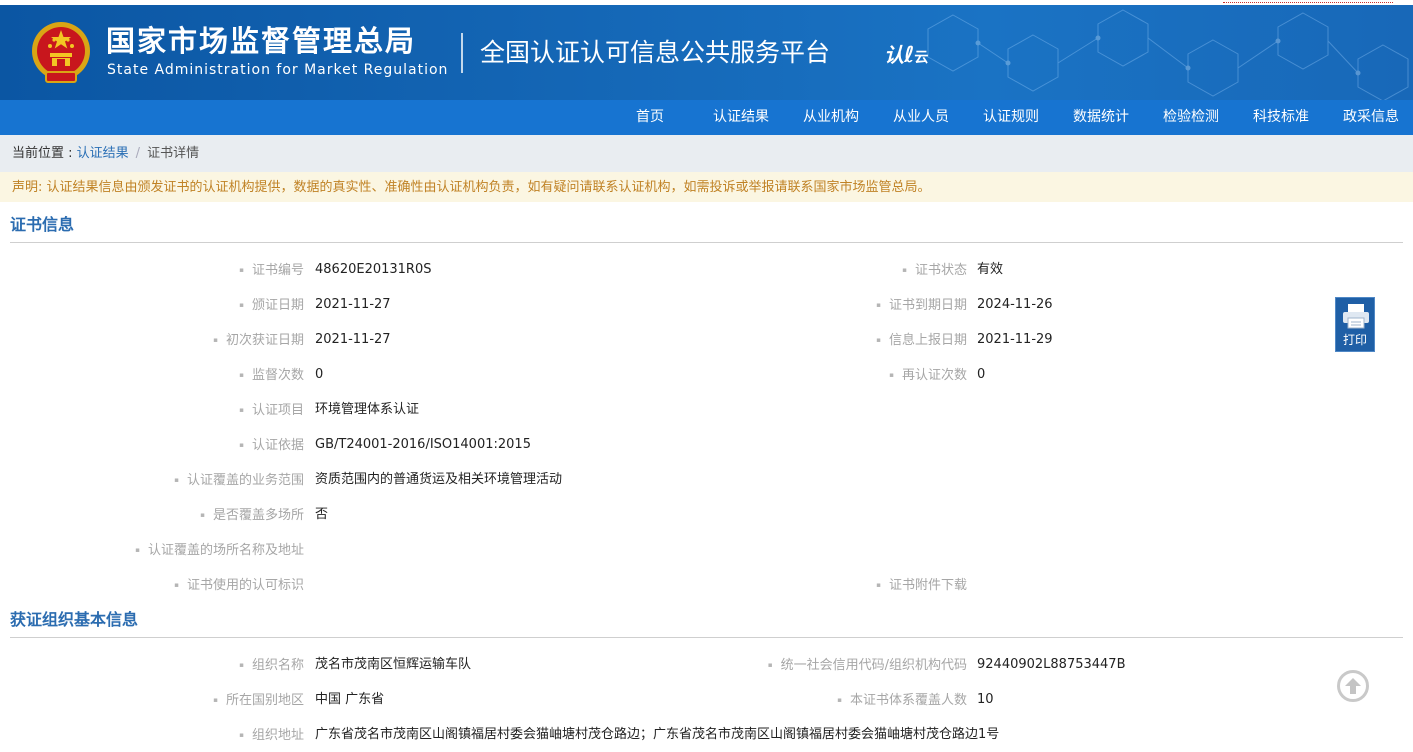  What do you see at coordinates (981, 374) in the screenshot?
I see `value-recert-count: 0` at bounding box center [981, 374].